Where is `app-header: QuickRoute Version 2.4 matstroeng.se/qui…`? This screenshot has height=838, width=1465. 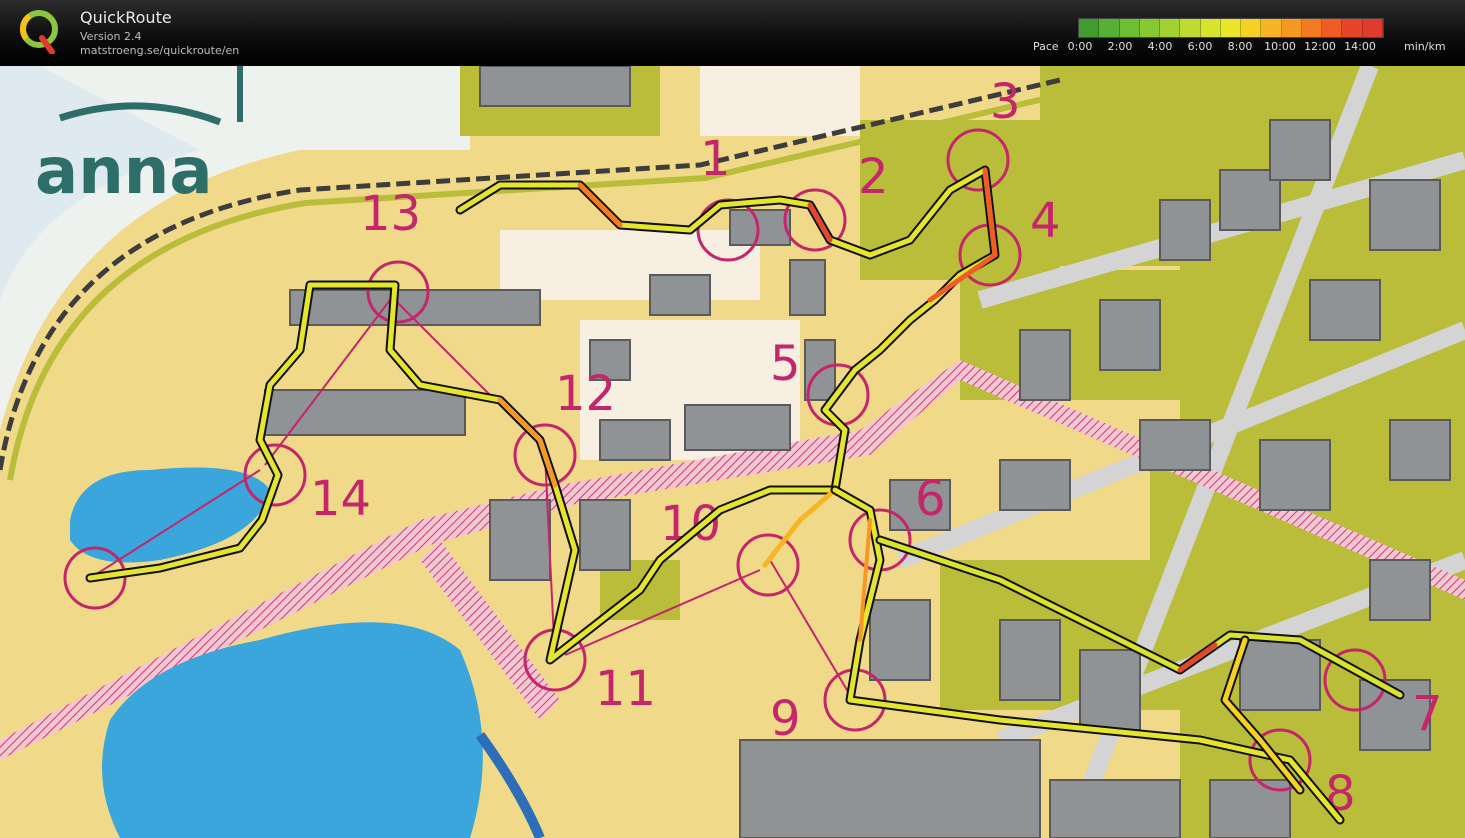
app-header: QuickRoute Version 2.4 matstroeng.se/qui… is located at coordinates (732, 33).